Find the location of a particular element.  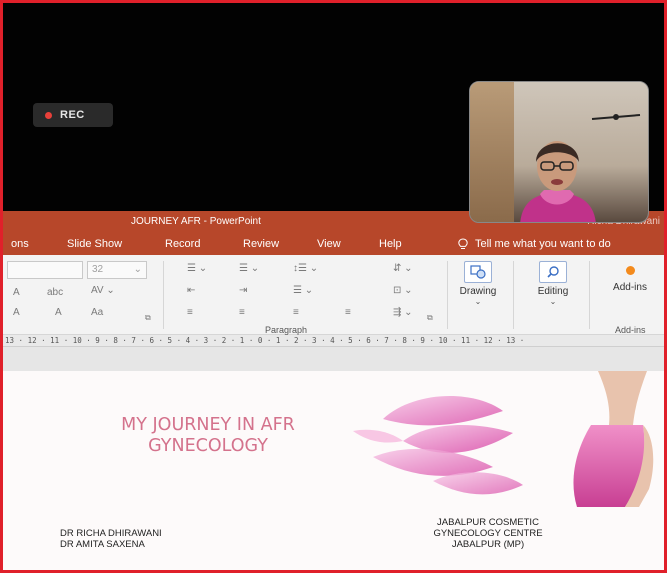

tab-slide-show: Slide Show is located at coordinates (94, 244).